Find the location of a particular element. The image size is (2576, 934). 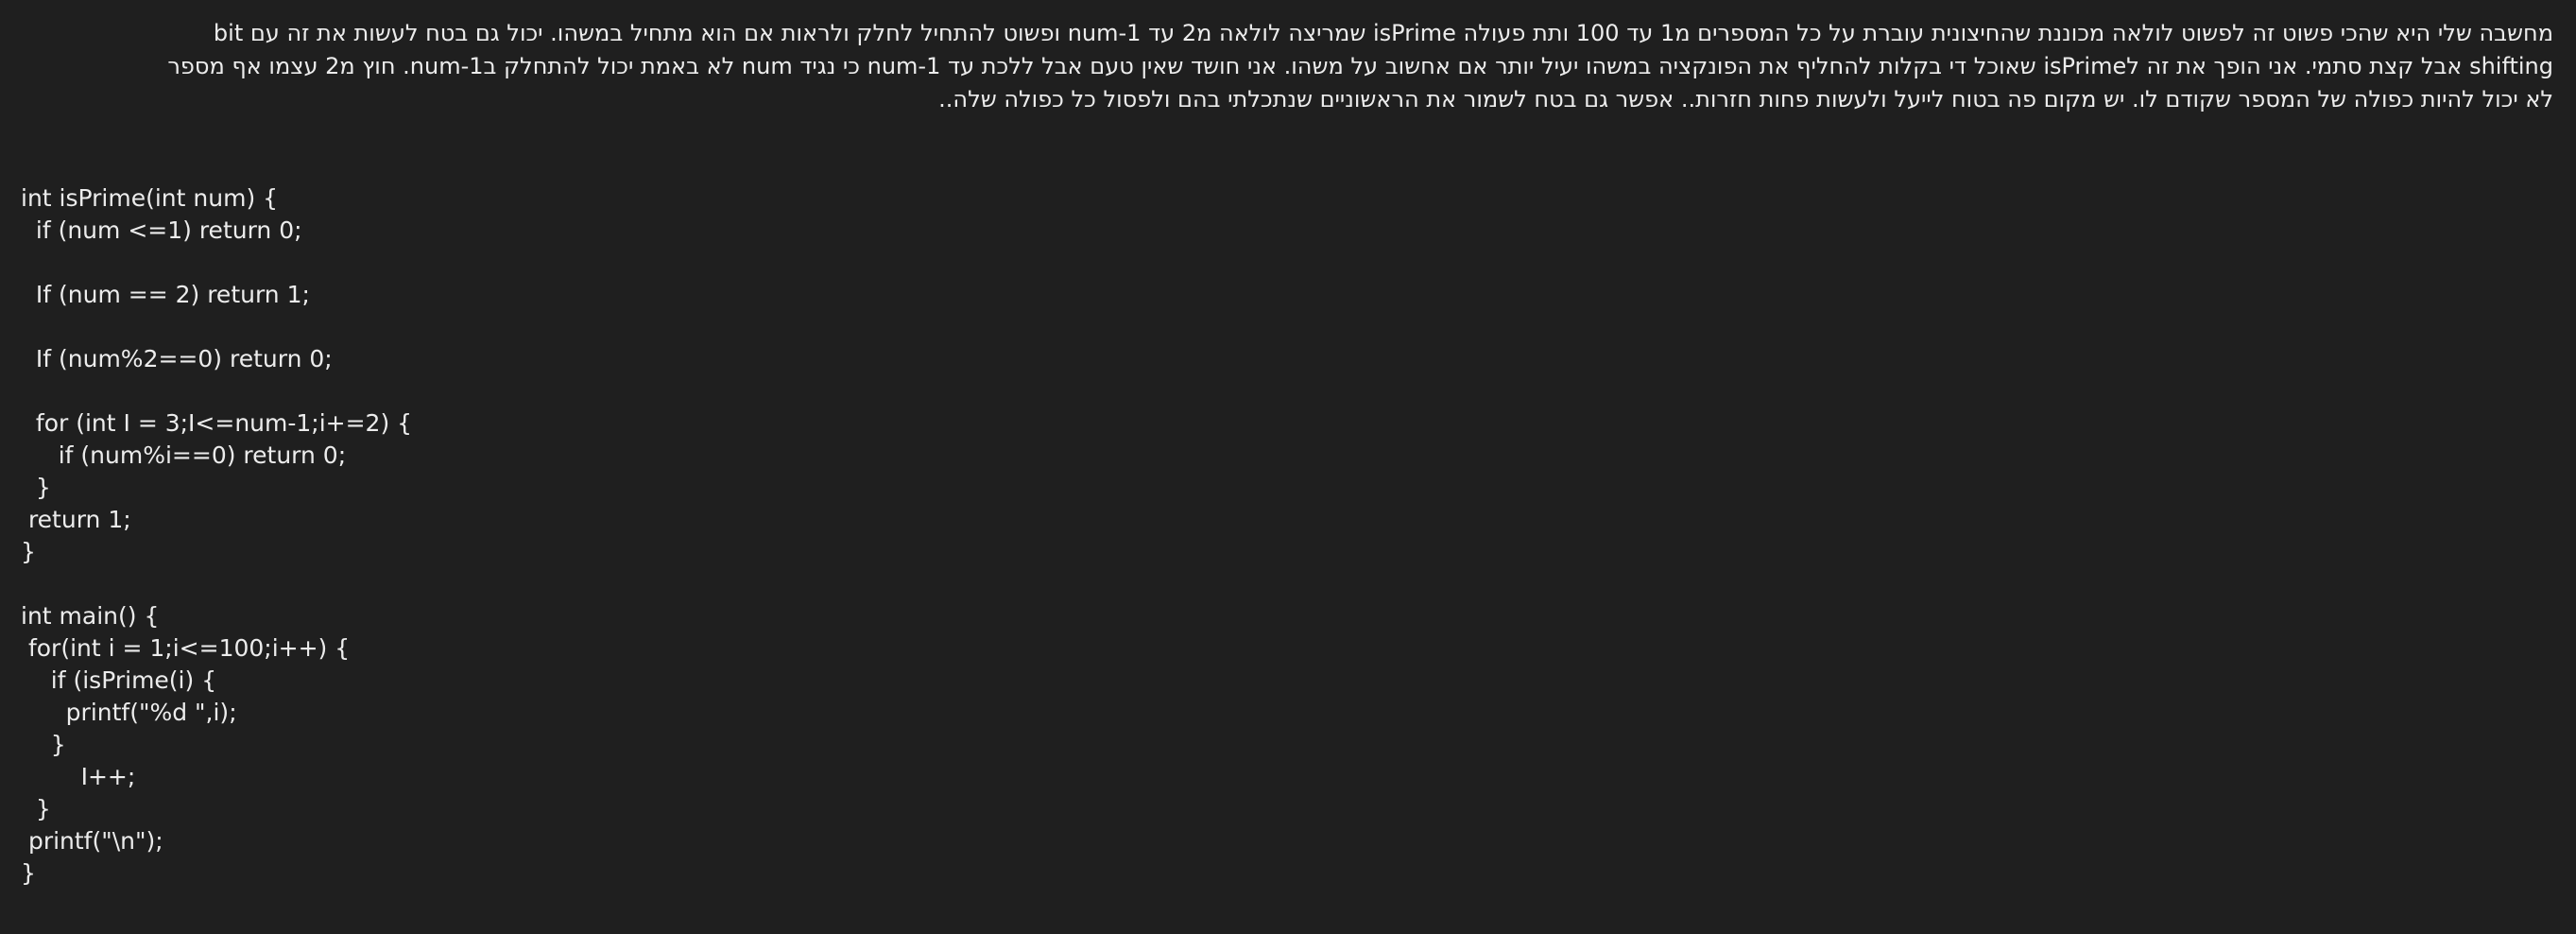

code-line: if (num%i==0) return 0; is located at coordinates (184, 455).